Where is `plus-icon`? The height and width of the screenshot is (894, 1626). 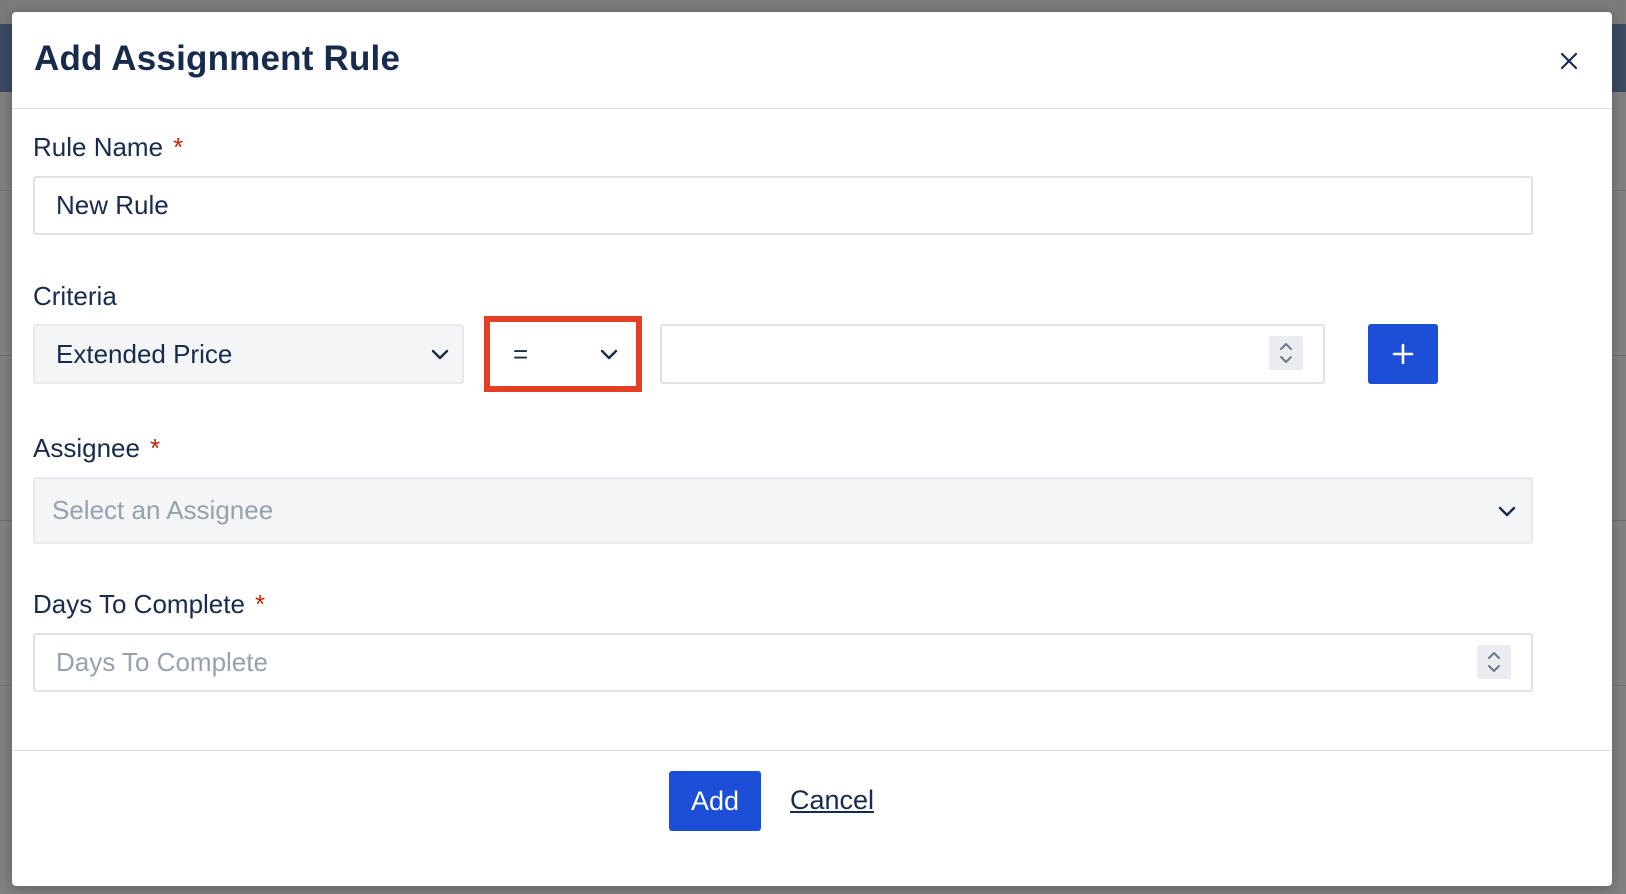
plus-icon is located at coordinates (1403, 354).